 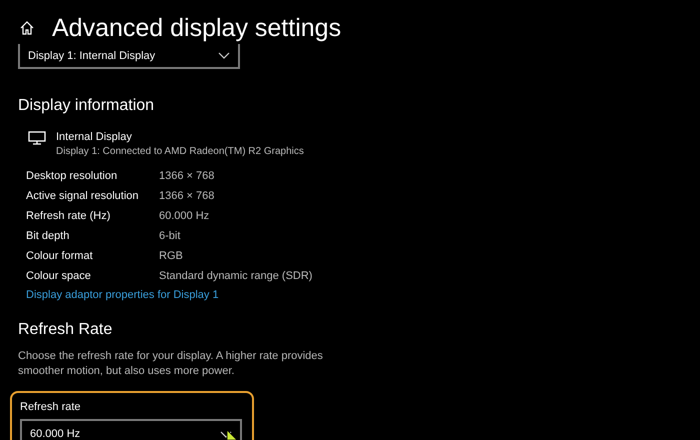 What do you see at coordinates (69, 216) in the screenshot?
I see `info-label: Refresh rate (Hz)` at bounding box center [69, 216].